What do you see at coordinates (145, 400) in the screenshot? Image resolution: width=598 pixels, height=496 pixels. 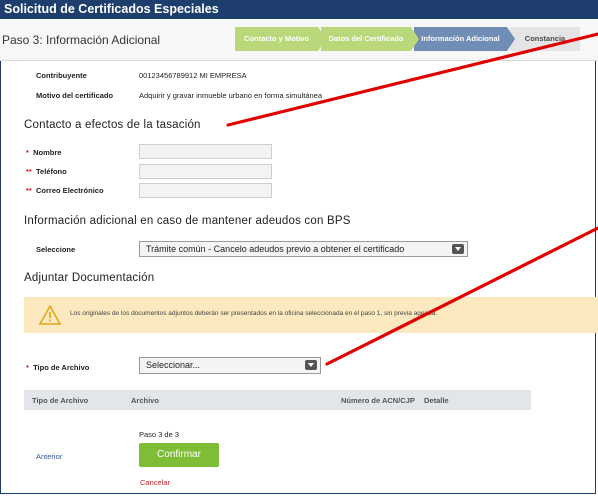 I see `table-header-cell: Archivo` at bounding box center [145, 400].